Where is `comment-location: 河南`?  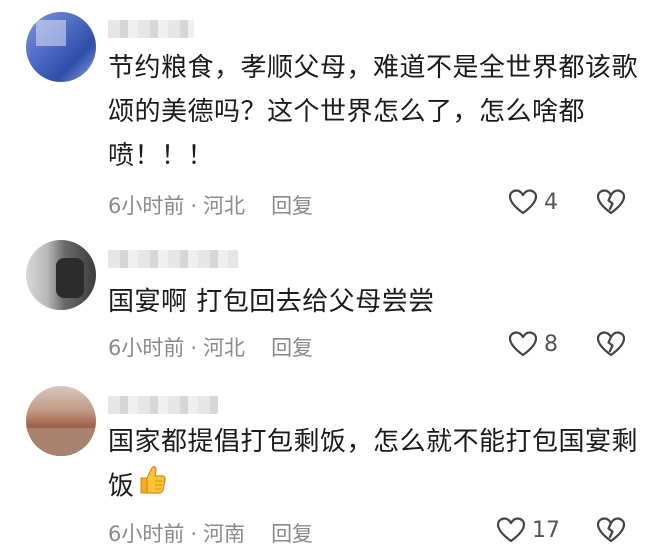 comment-location: 河南 is located at coordinates (224, 534).